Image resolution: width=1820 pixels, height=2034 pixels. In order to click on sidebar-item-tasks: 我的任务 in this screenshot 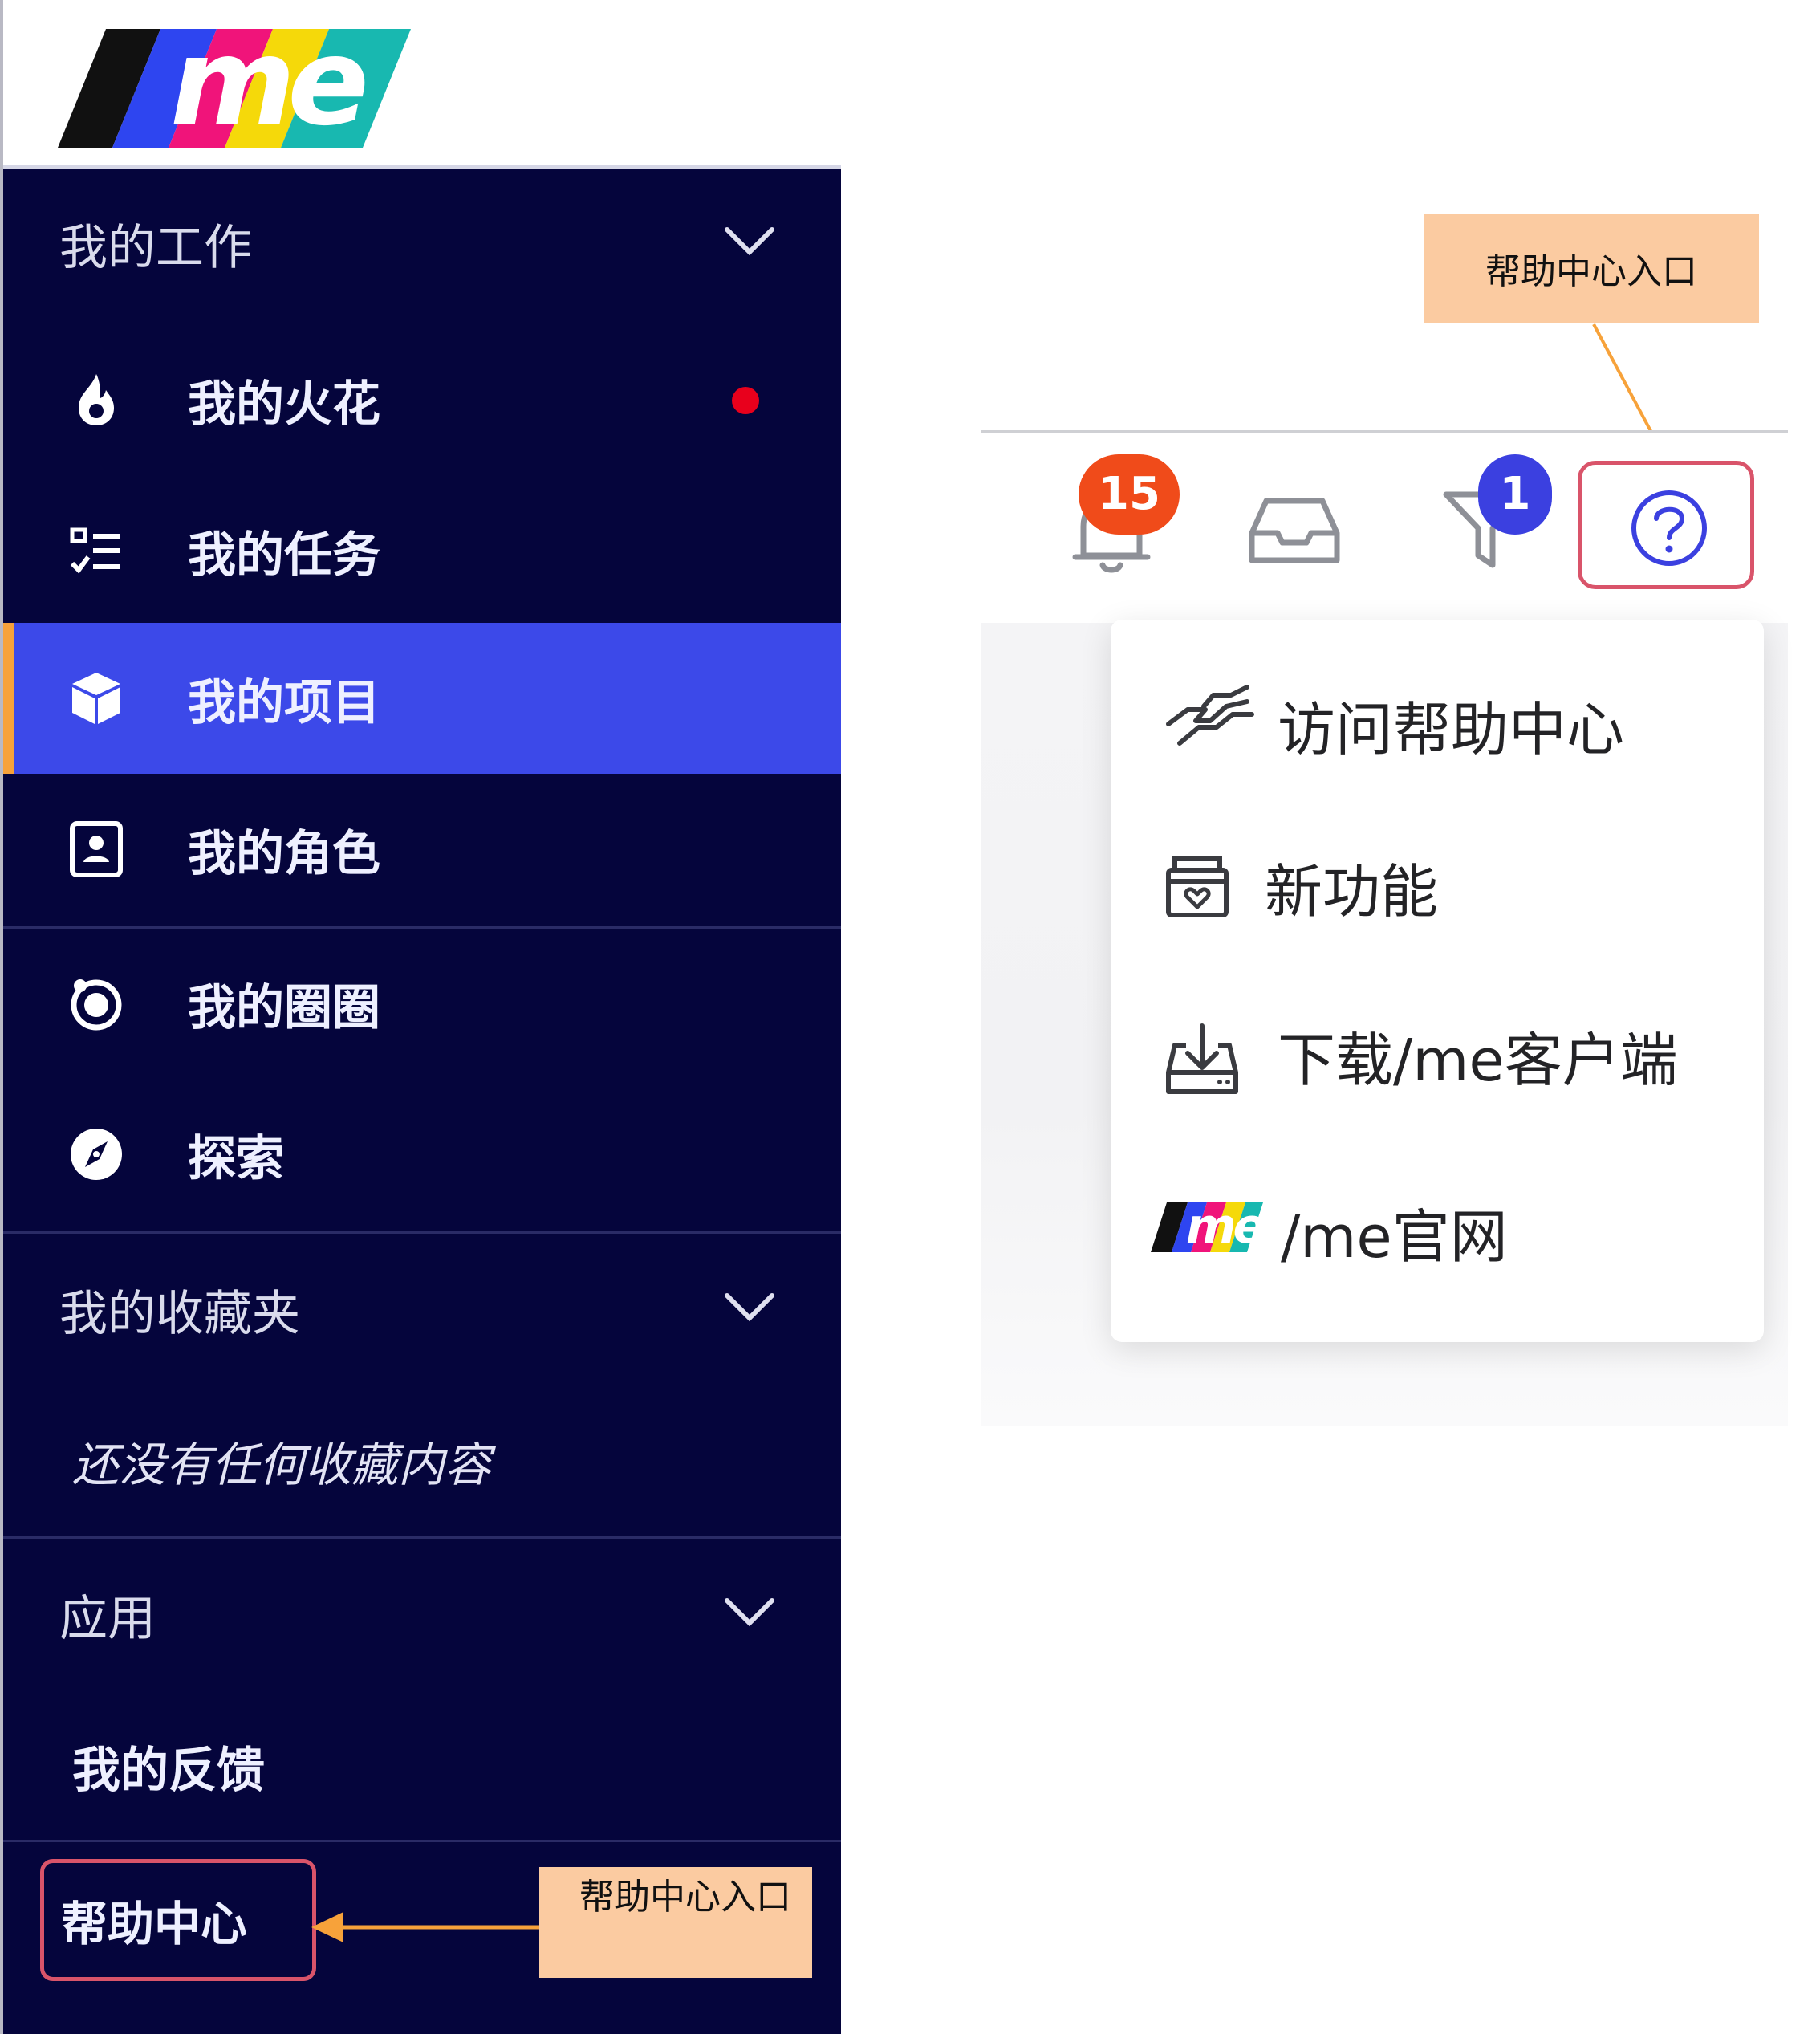, I will do `click(422, 550)`.